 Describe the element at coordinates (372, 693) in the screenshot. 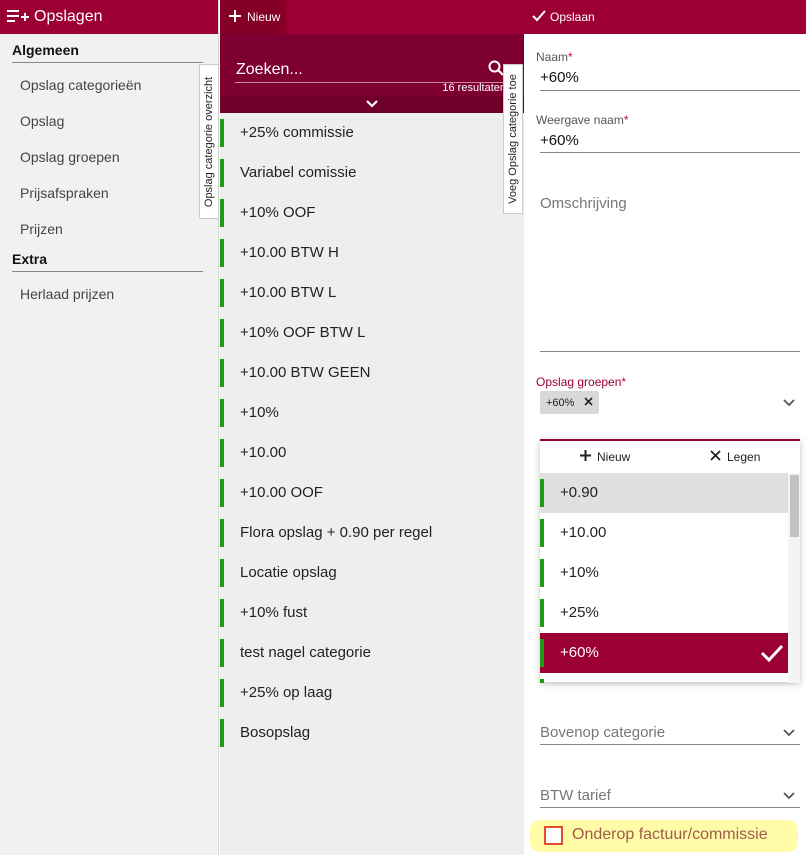

I see `list-item: +25% op laag` at that location.